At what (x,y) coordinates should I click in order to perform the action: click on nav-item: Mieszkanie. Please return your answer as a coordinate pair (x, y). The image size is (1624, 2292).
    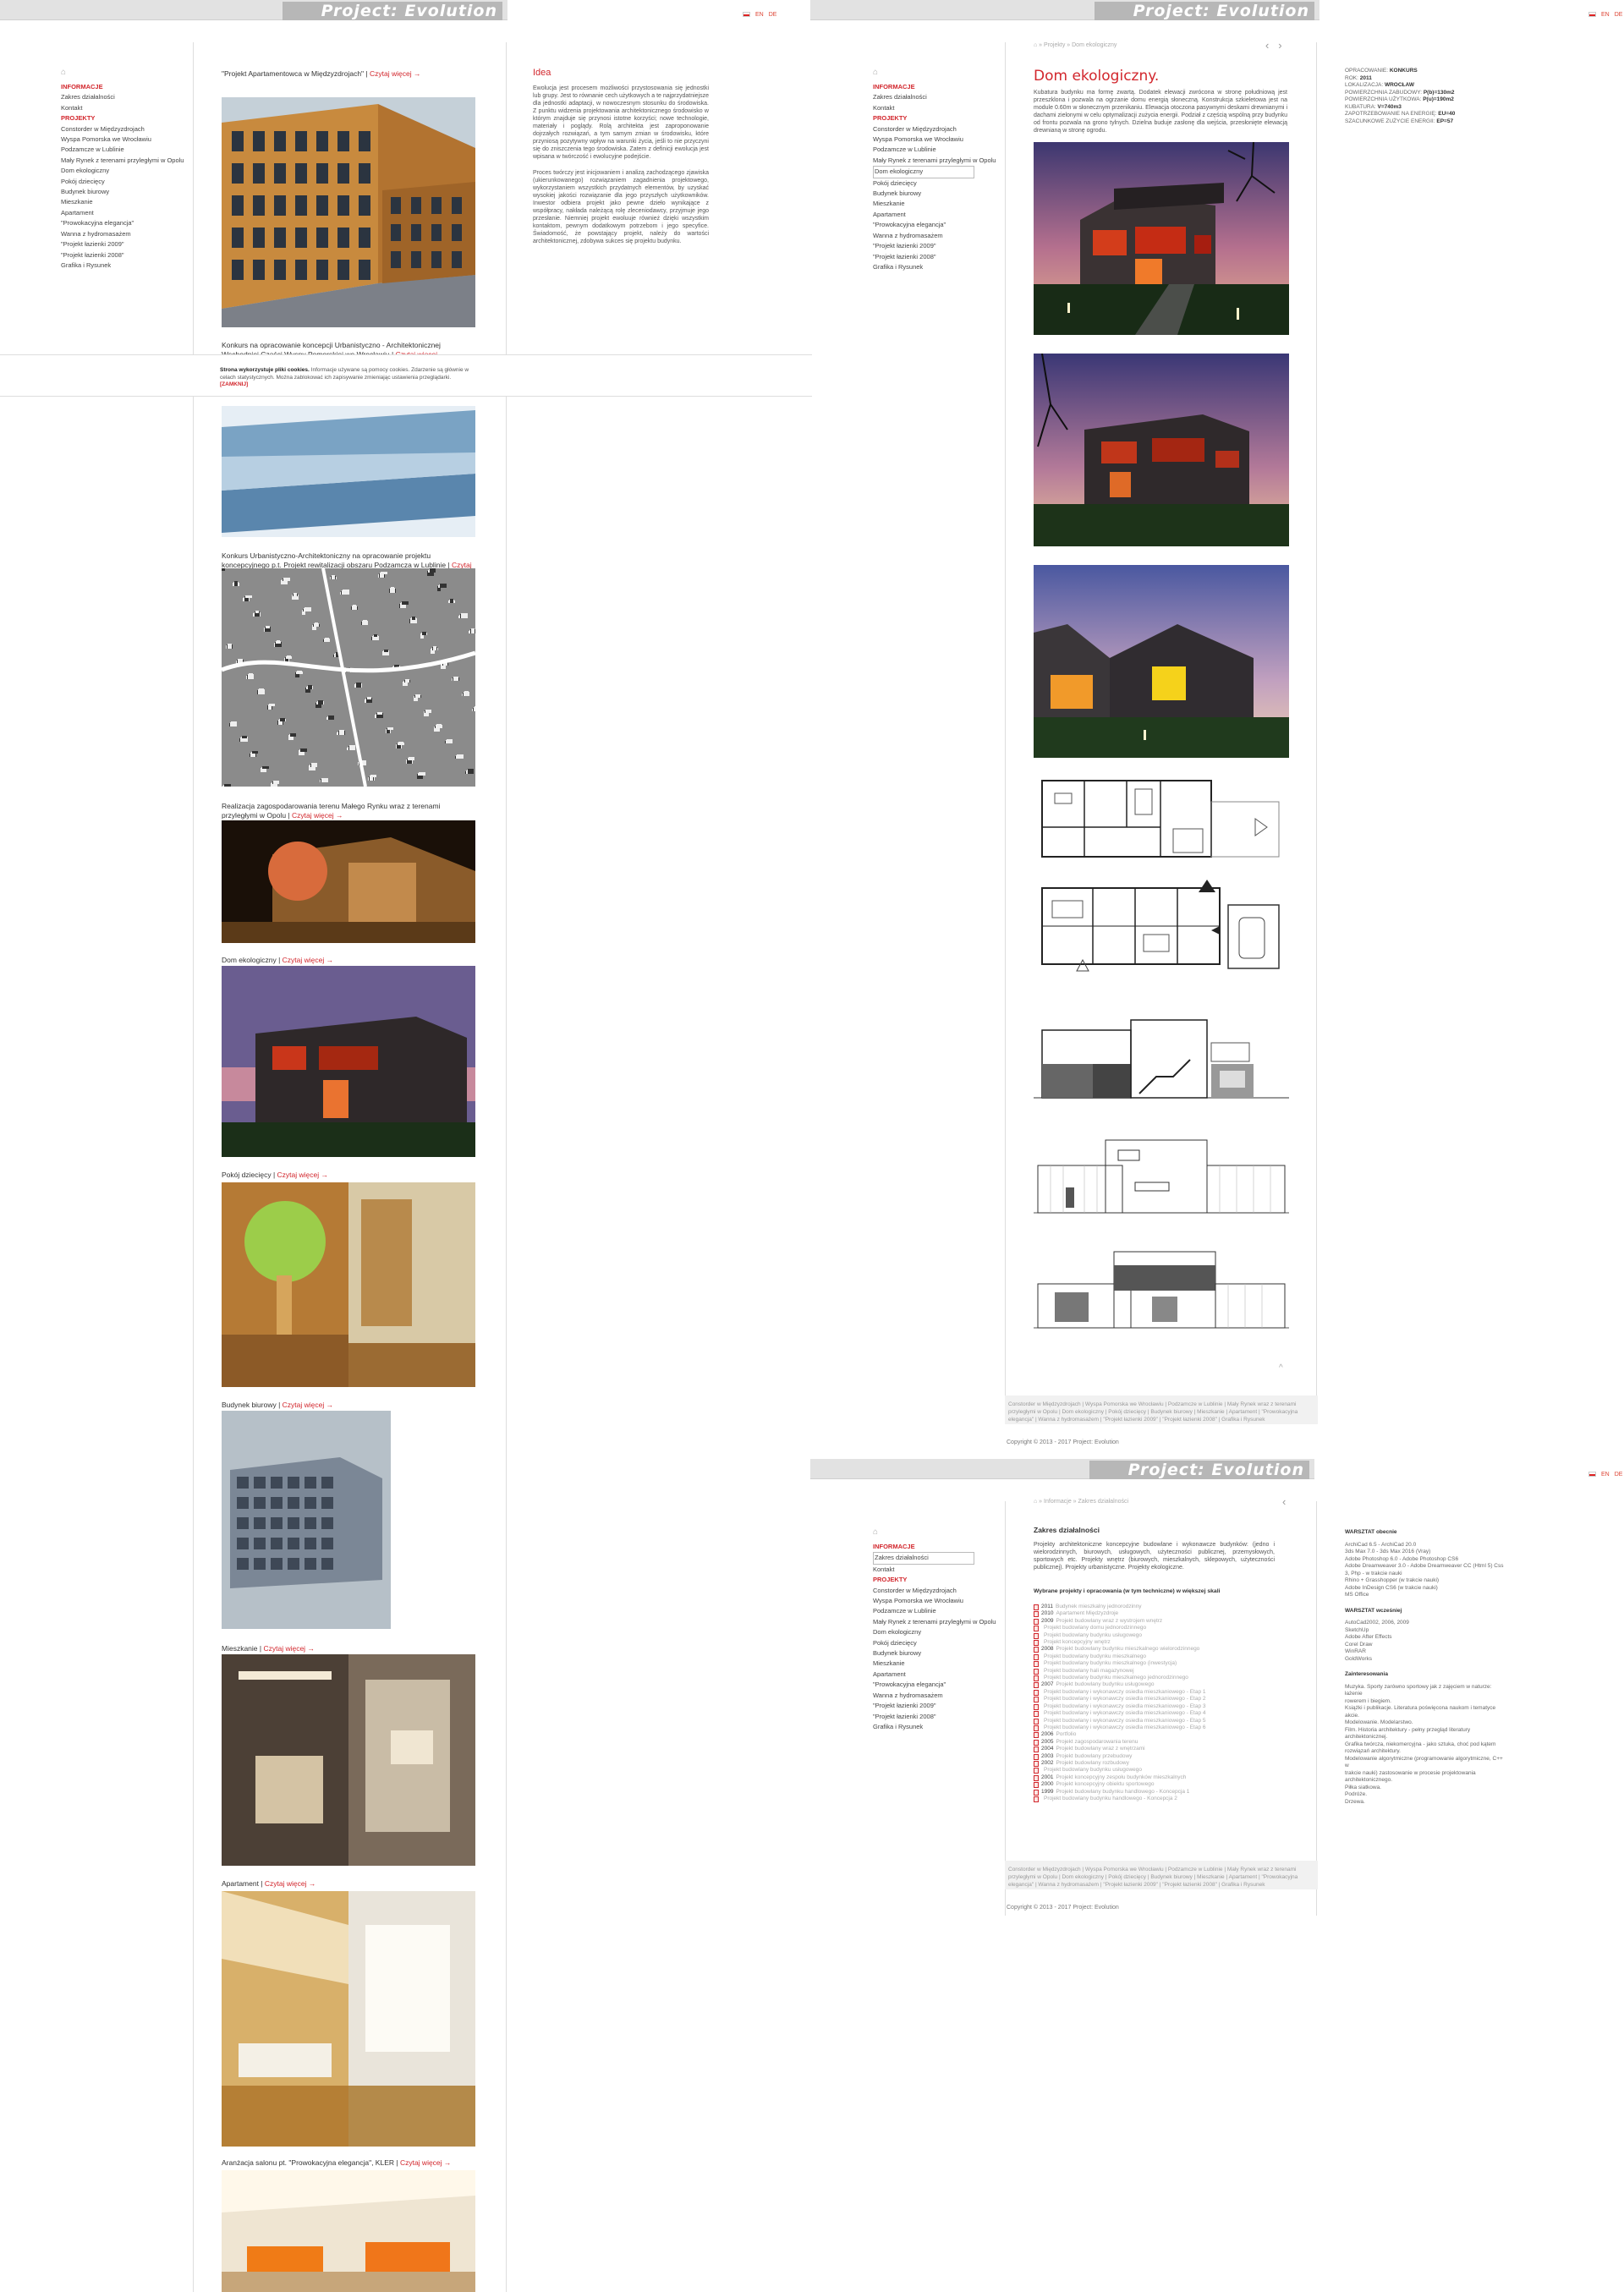
    Looking at the image, I should click on (116, 202).